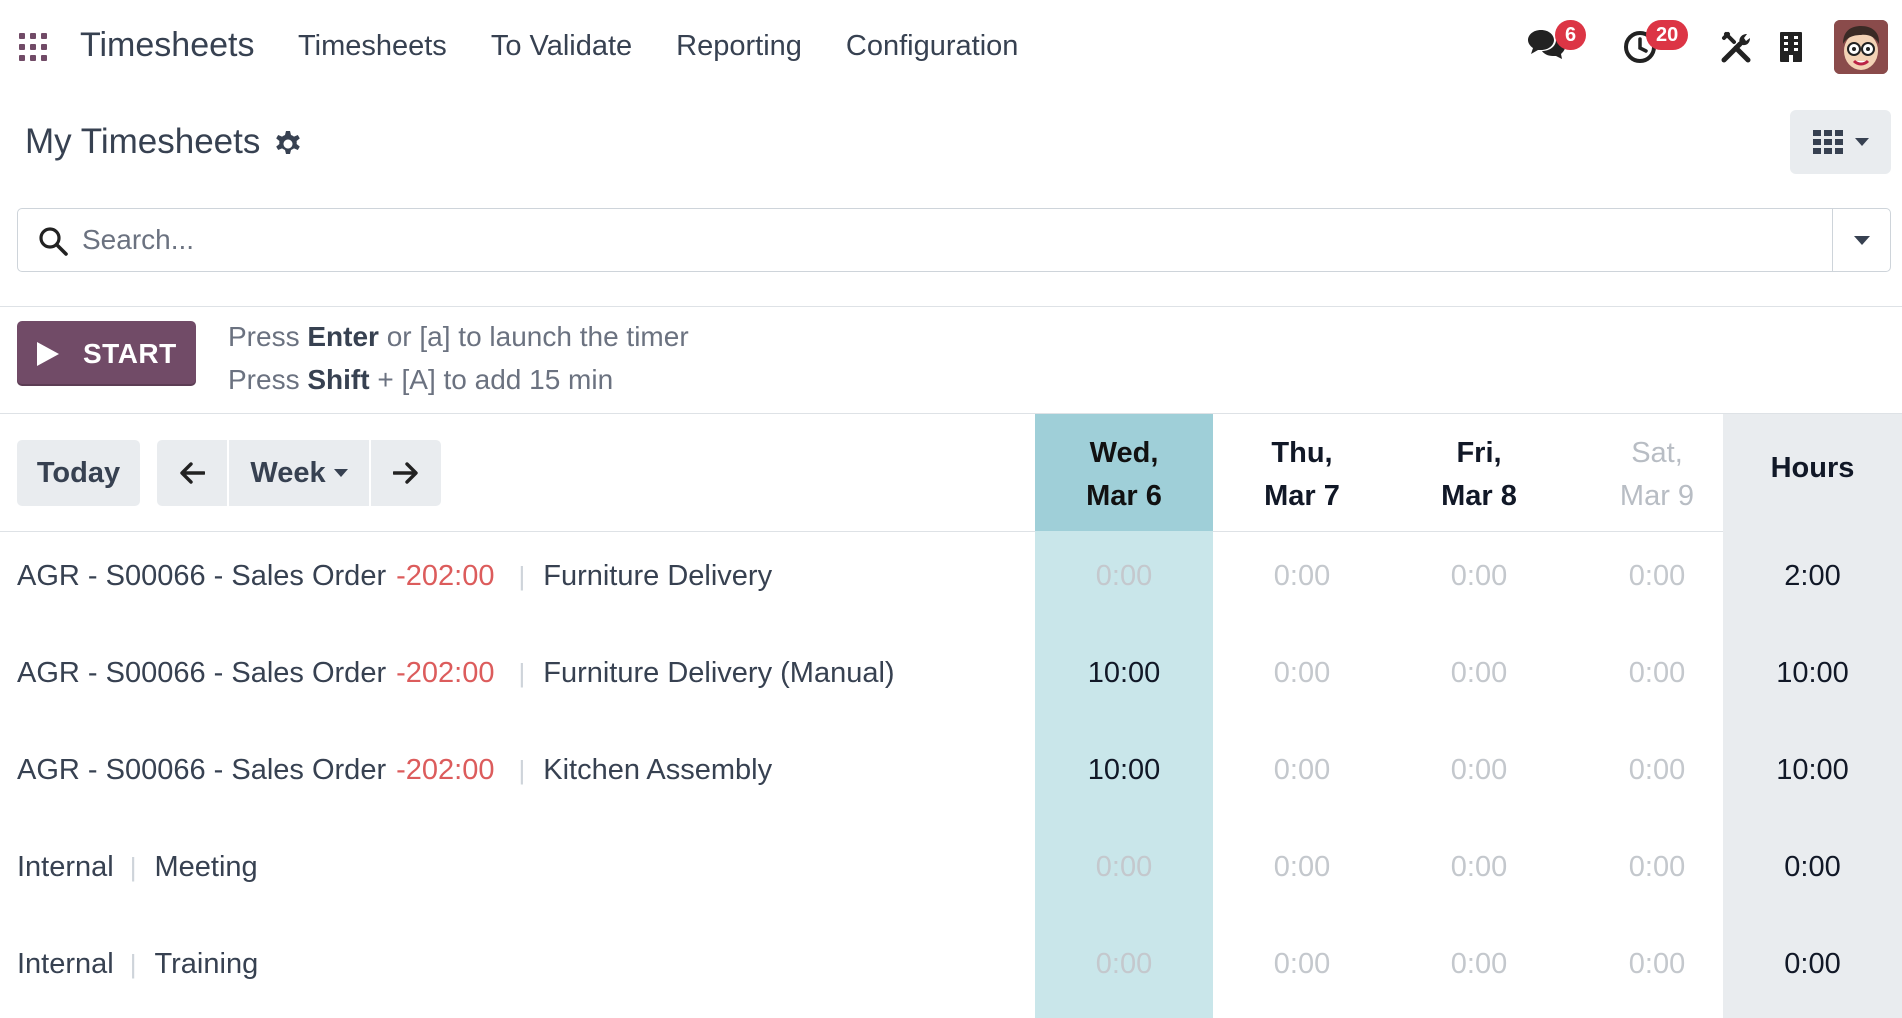  Describe the element at coordinates (1812, 468) in the screenshot. I see `column-header-hours: Hours` at that location.